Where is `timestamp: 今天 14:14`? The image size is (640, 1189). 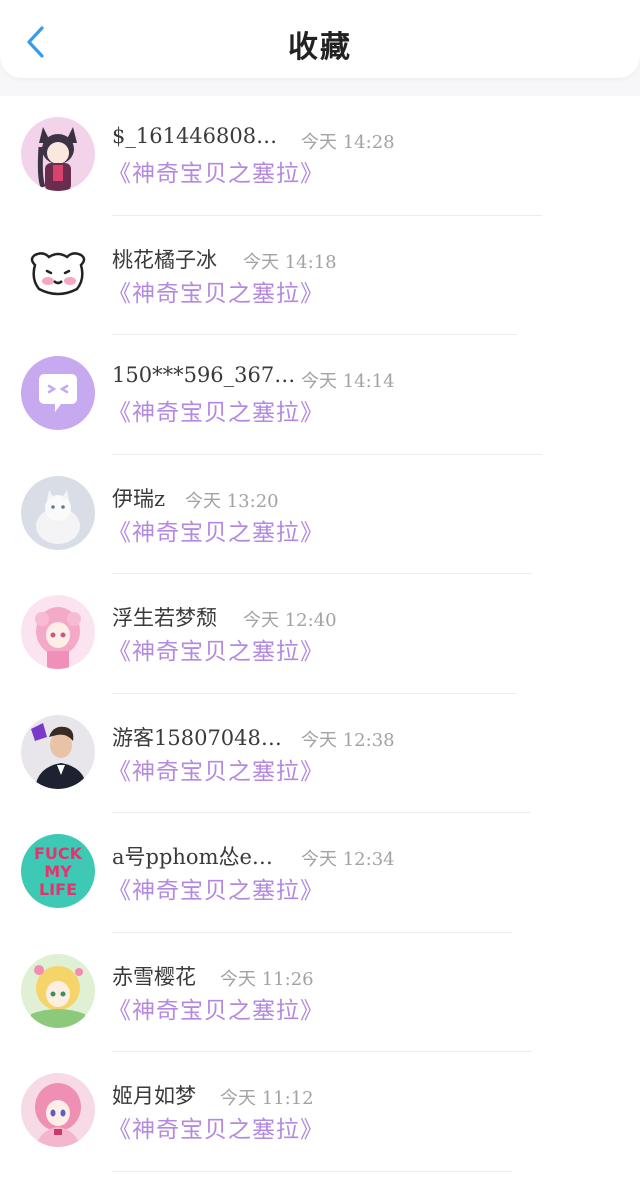 timestamp: 今天 14:14 is located at coordinates (348, 381).